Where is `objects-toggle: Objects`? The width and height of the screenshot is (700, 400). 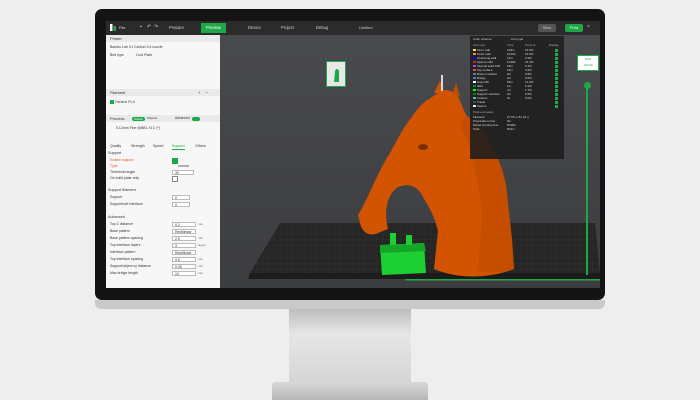
objects-toggle: Objects is located at coordinates (152, 118).